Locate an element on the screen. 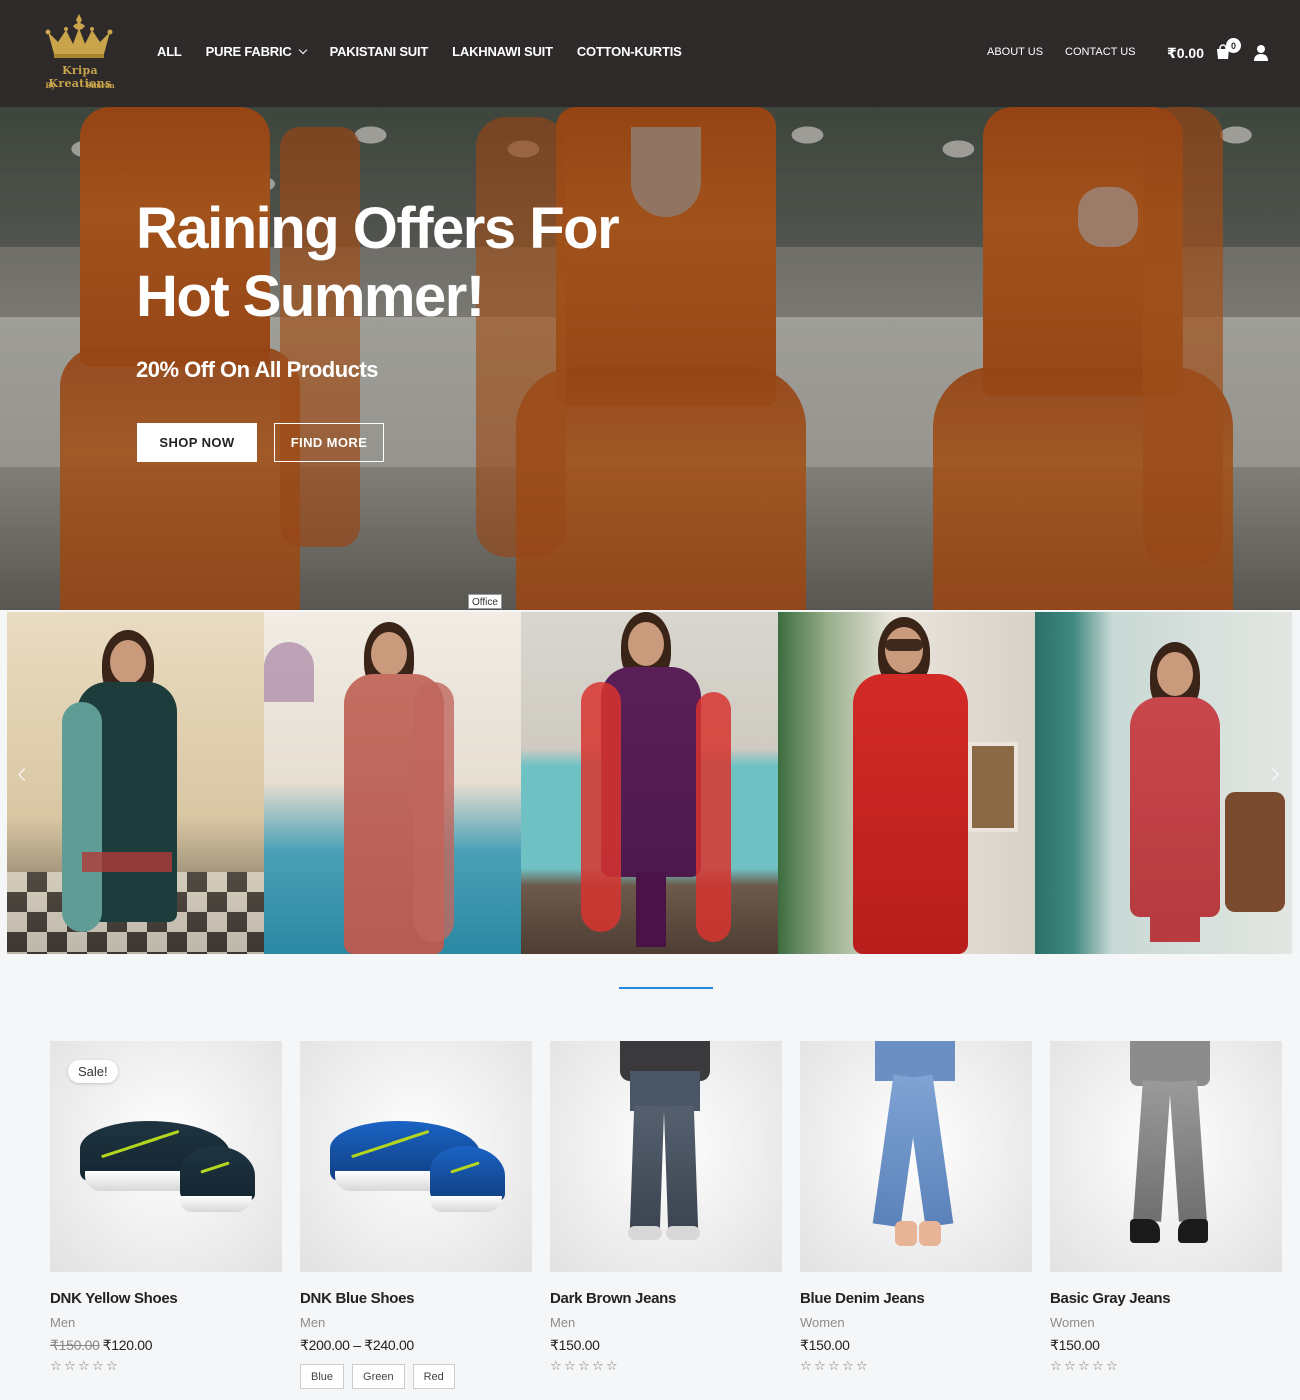 The image size is (1300, 1400). nav-item-all: ALL is located at coordinates (169, 51).